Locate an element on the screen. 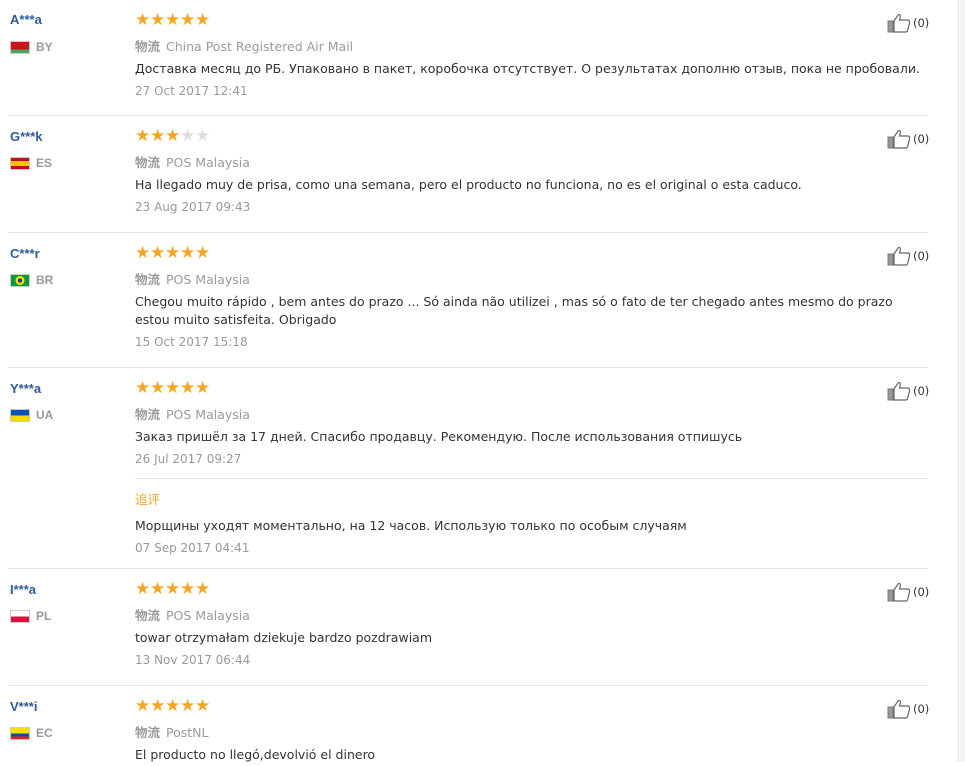 This screenshot has height=766, width=965. followup-label: 追评 is located at coordinates (148, 499).